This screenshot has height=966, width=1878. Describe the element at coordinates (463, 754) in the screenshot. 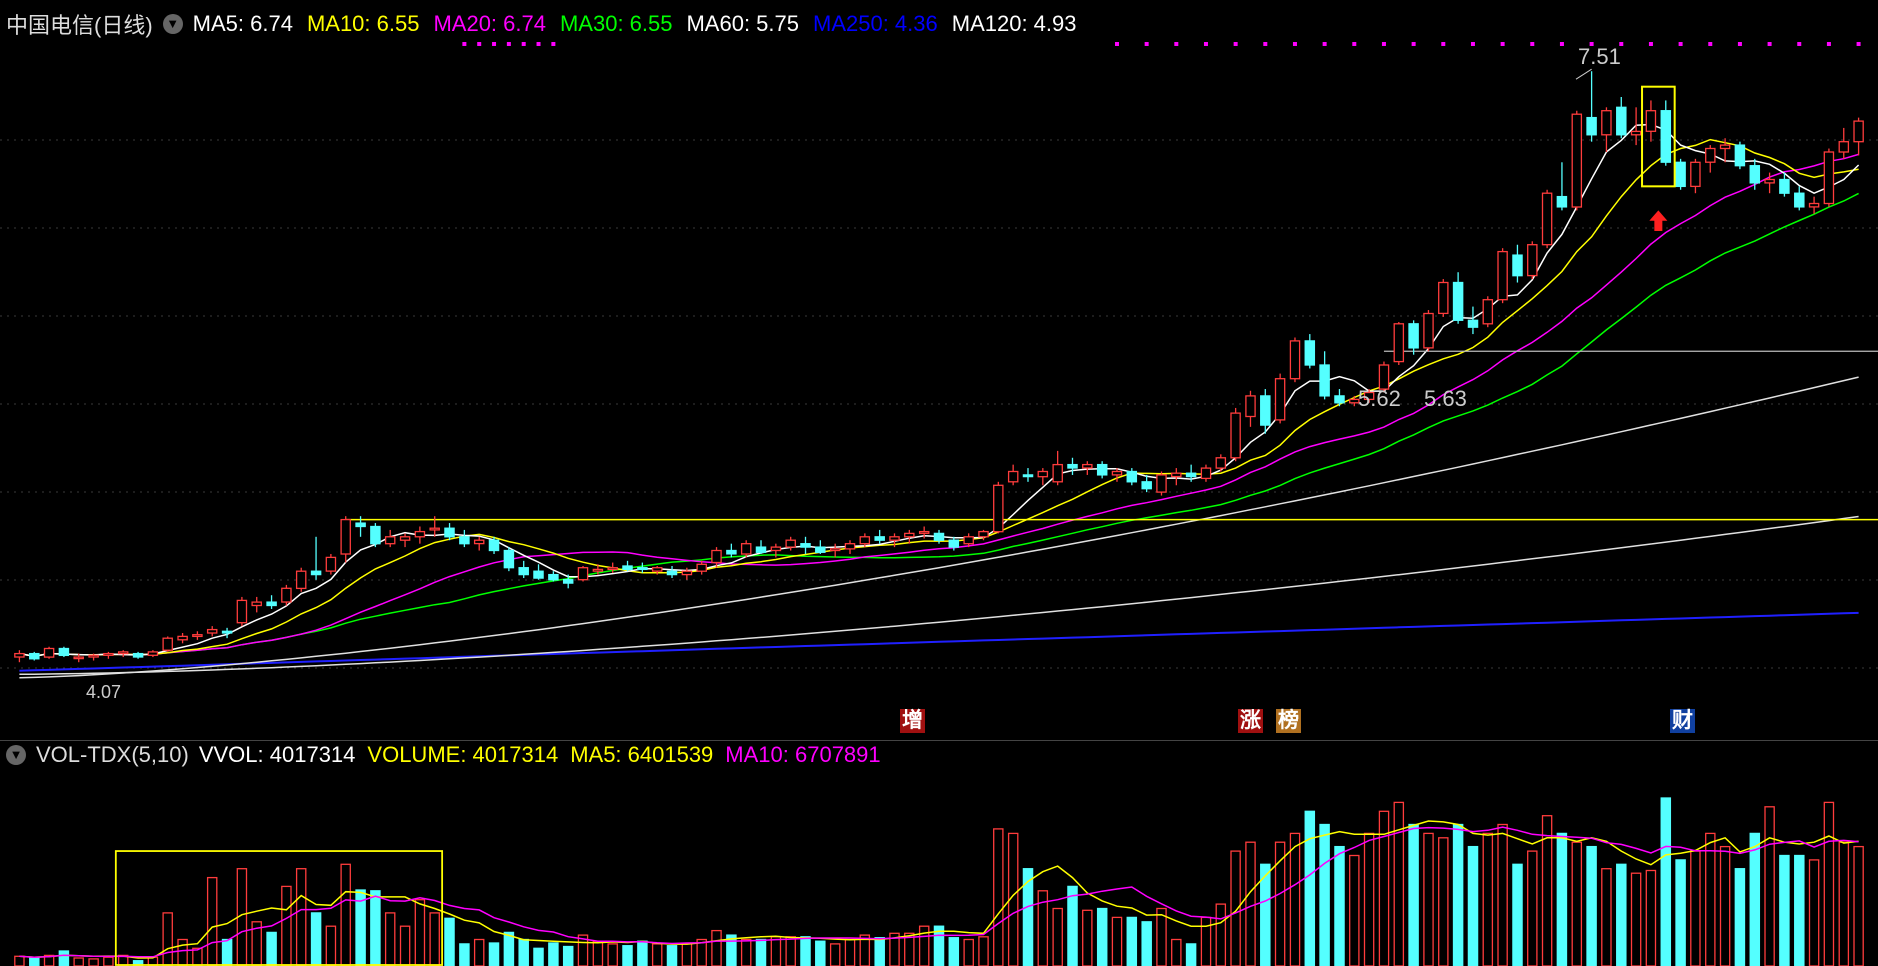

I see `volume-legend-item-1: VOLUME: 4017314` at that location.